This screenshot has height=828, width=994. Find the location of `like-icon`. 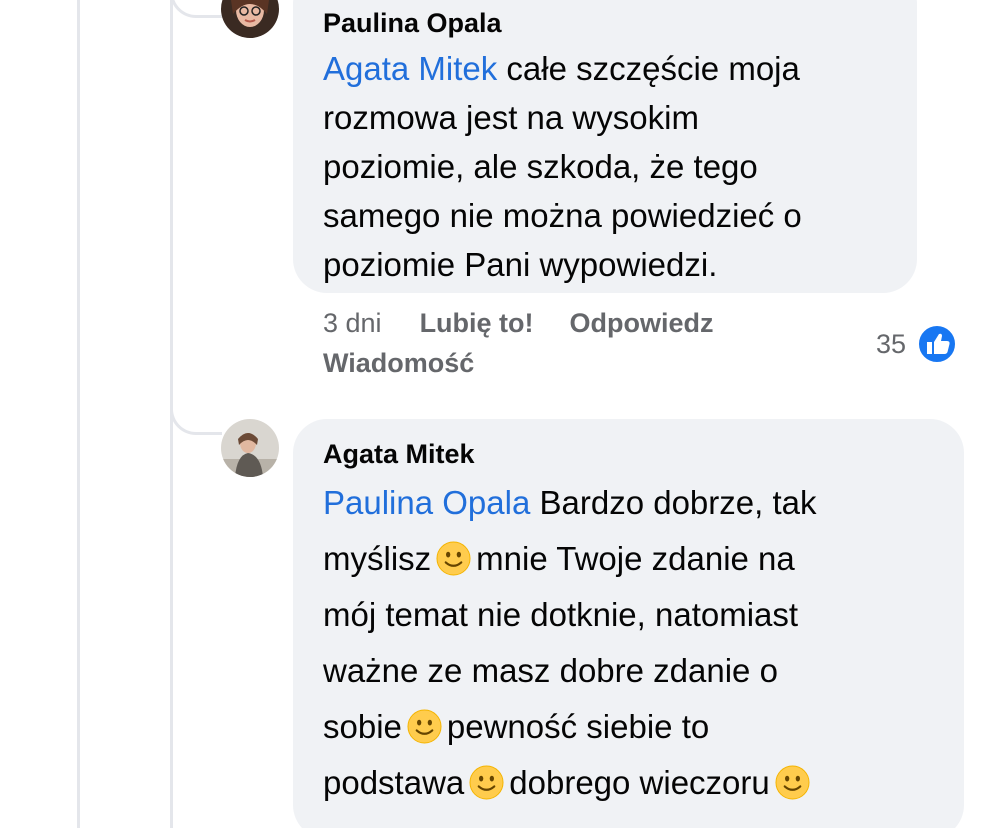

like-icon is located at coordinates (937, 344).